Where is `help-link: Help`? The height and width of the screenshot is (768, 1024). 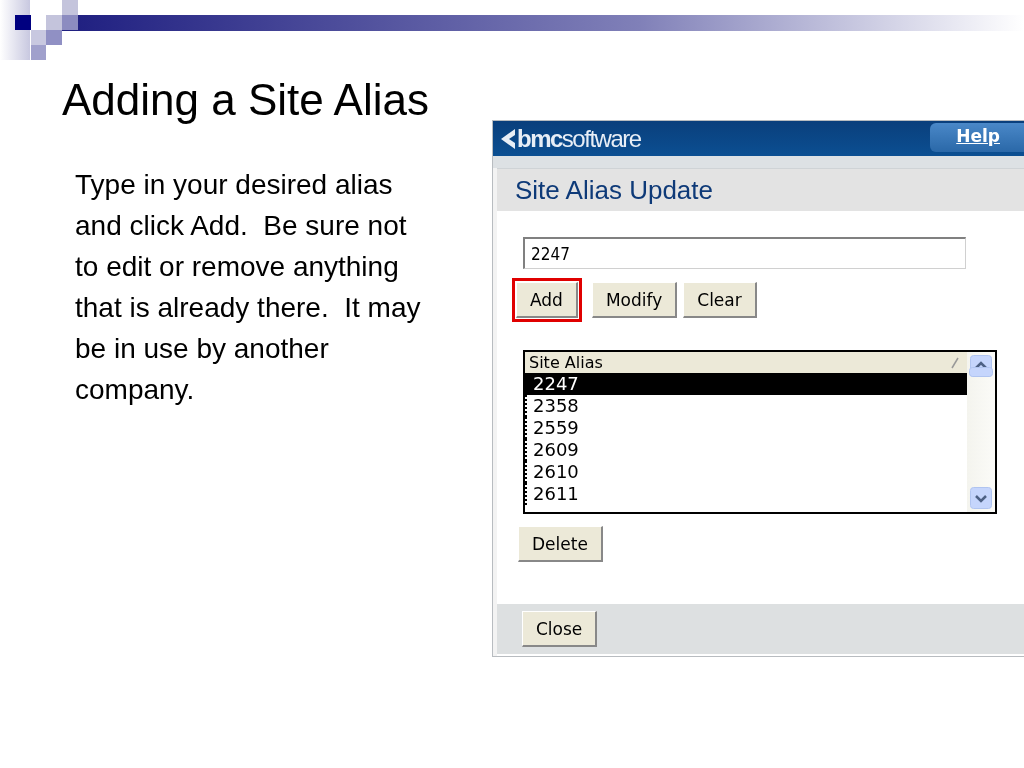
help-link: Help is located at coordinates (977, 137).